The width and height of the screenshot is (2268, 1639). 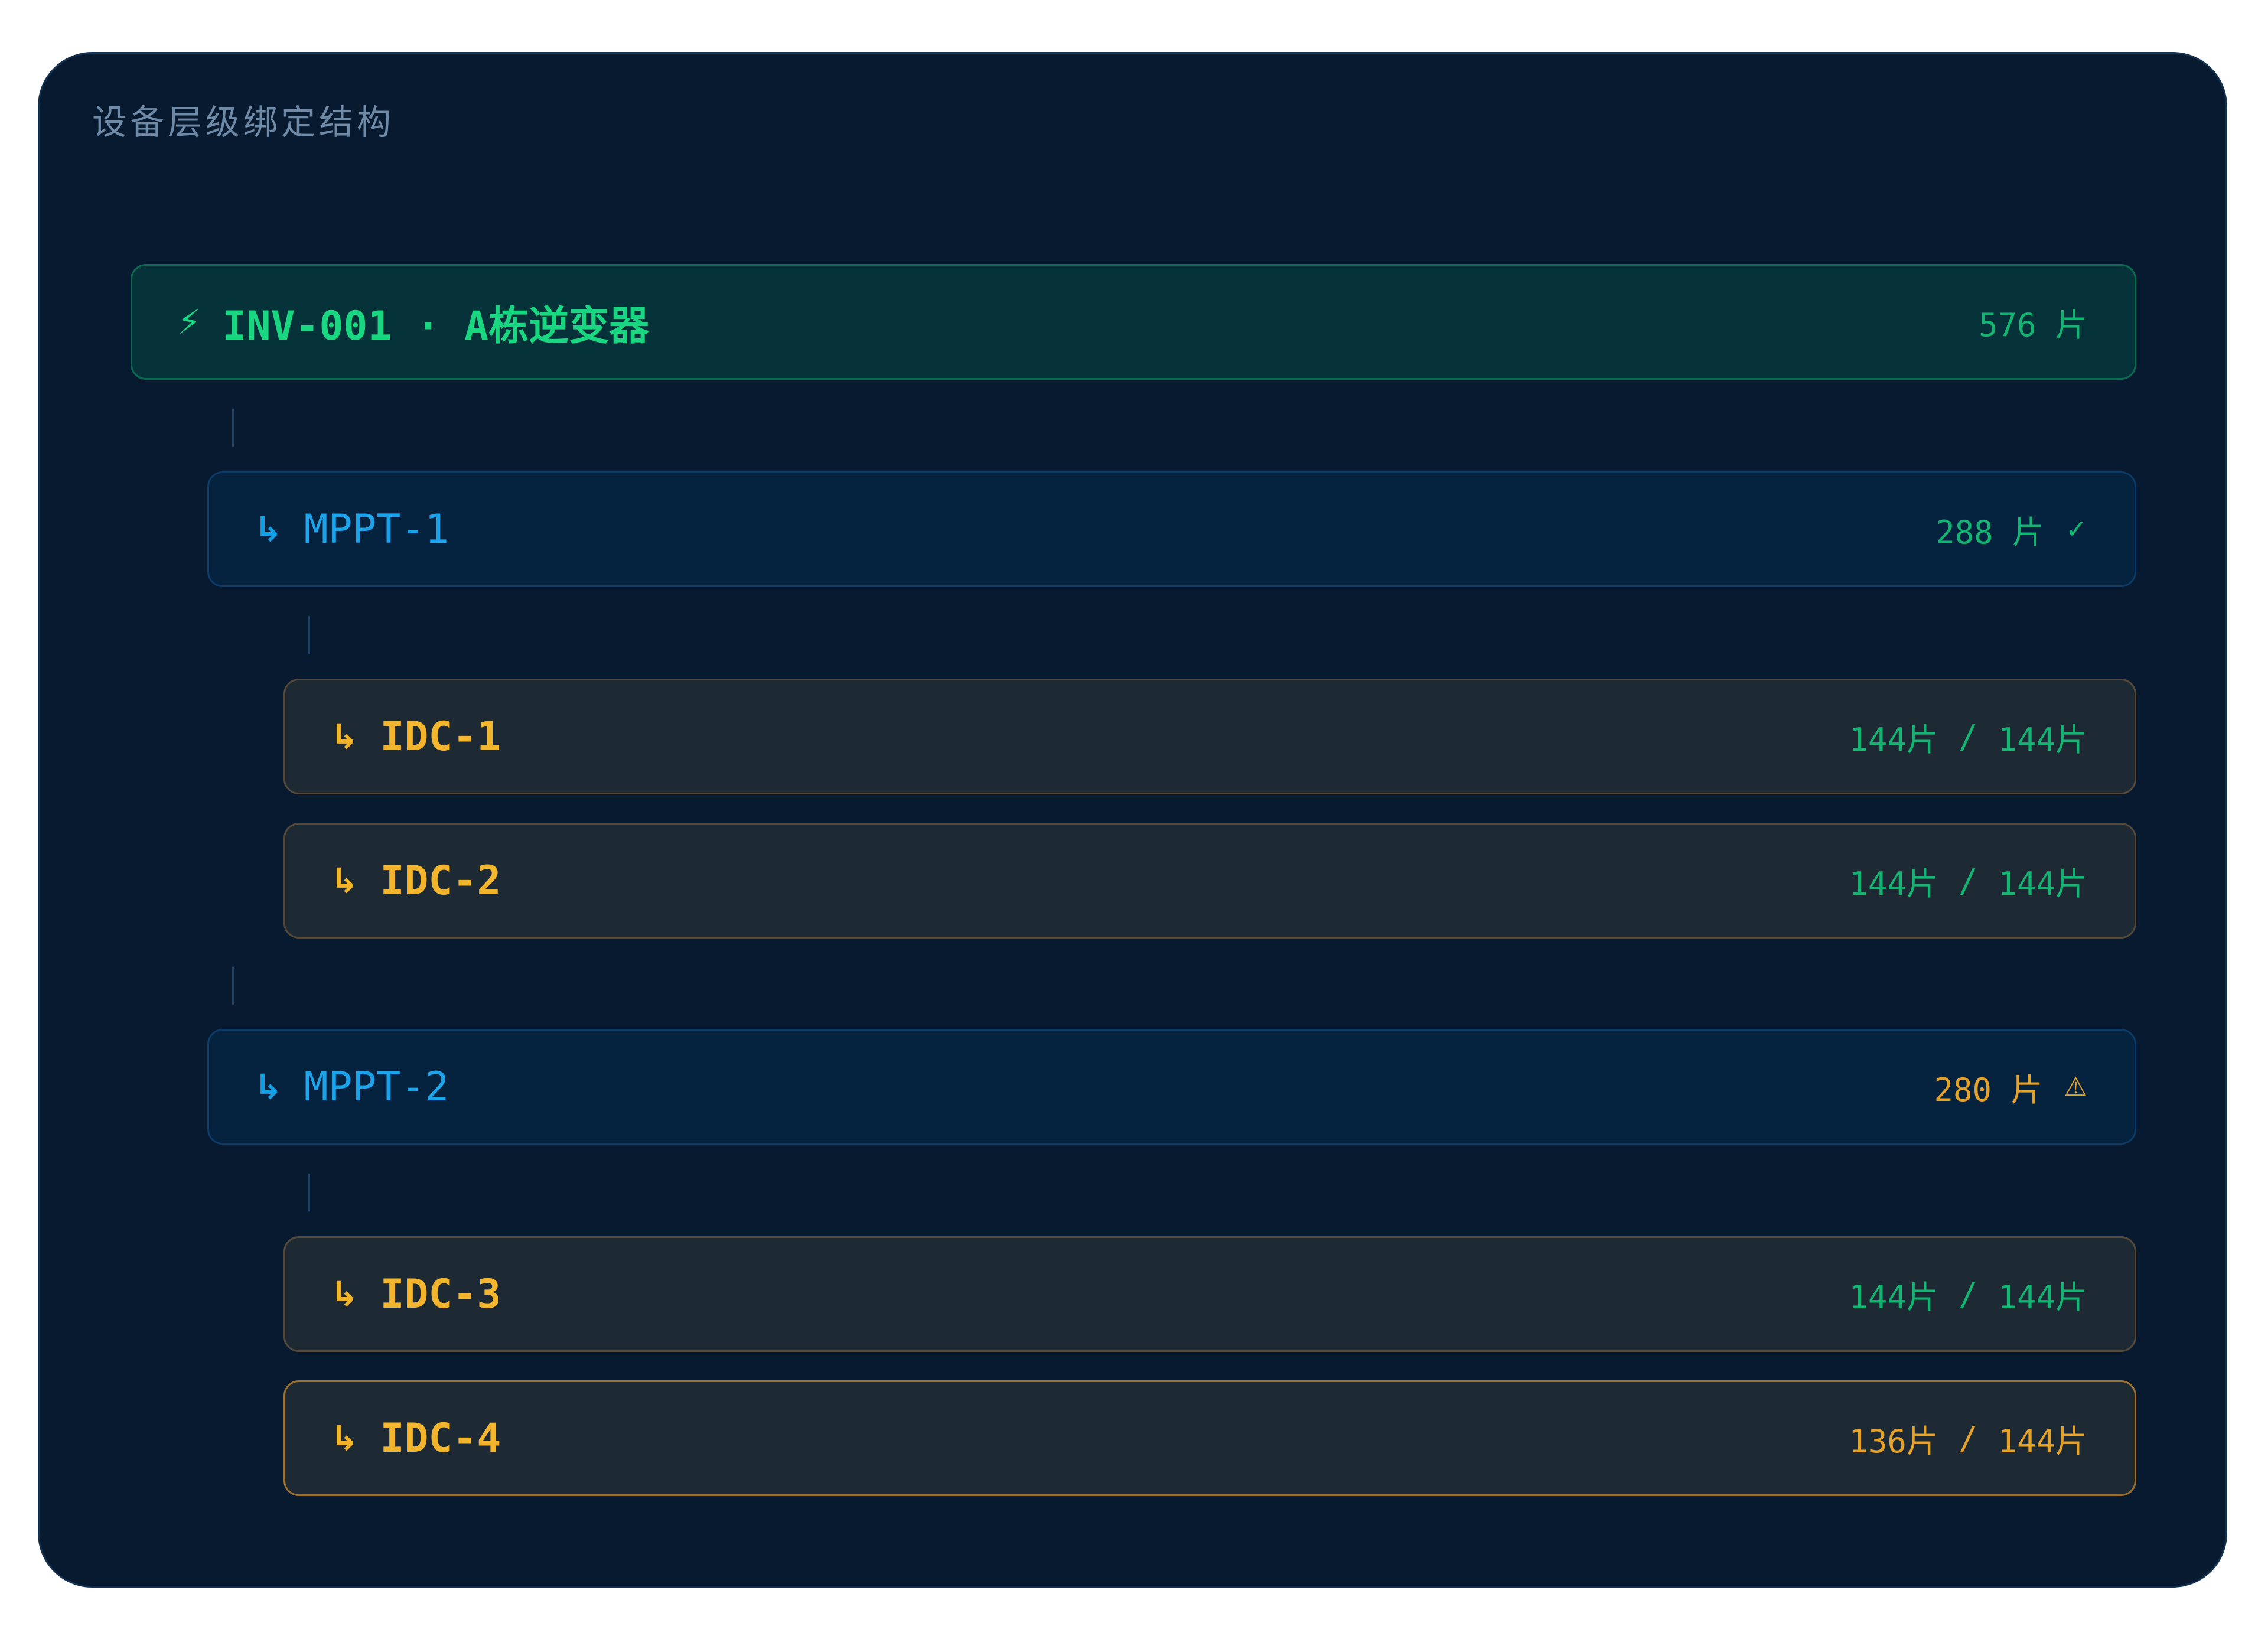 I want to click on idc-binding-count: 136片 / 144片, so click(x=1968, y=1438).